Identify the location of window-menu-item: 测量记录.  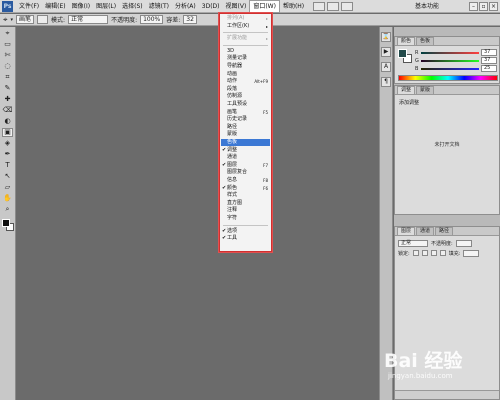
(245, 58).